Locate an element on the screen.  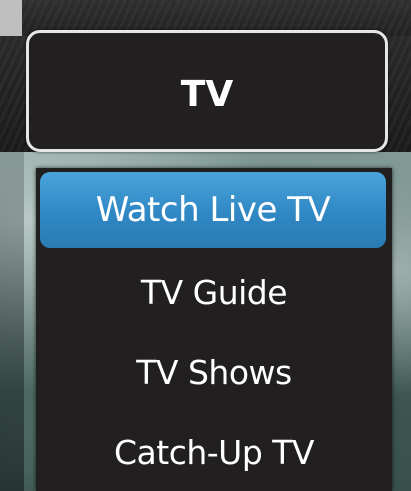
menu-item-tv-guide: TV Guide is located at coordinates (214, 292).